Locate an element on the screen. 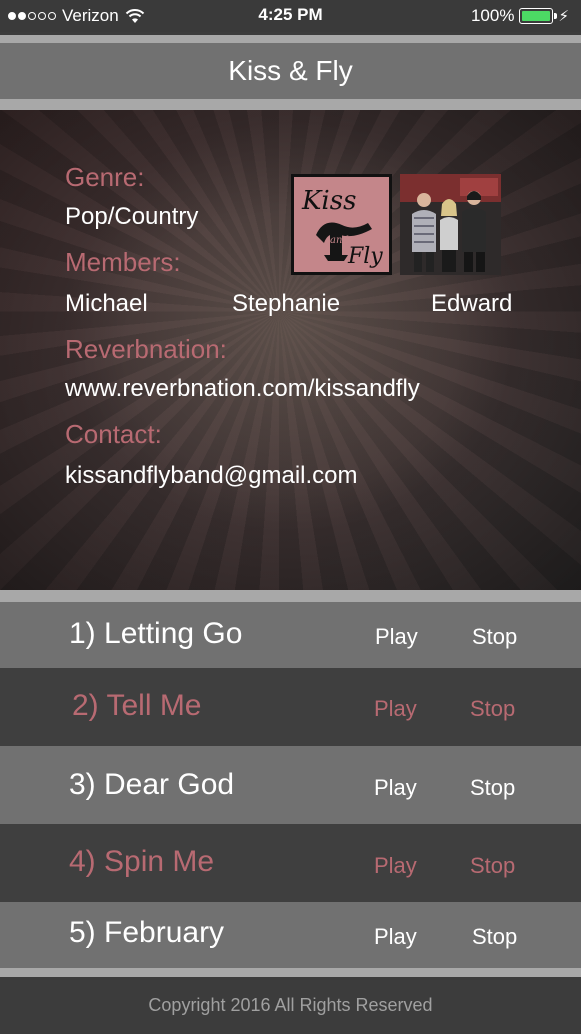  logo-text-fly: Fly is located at coordinates (365, 256).